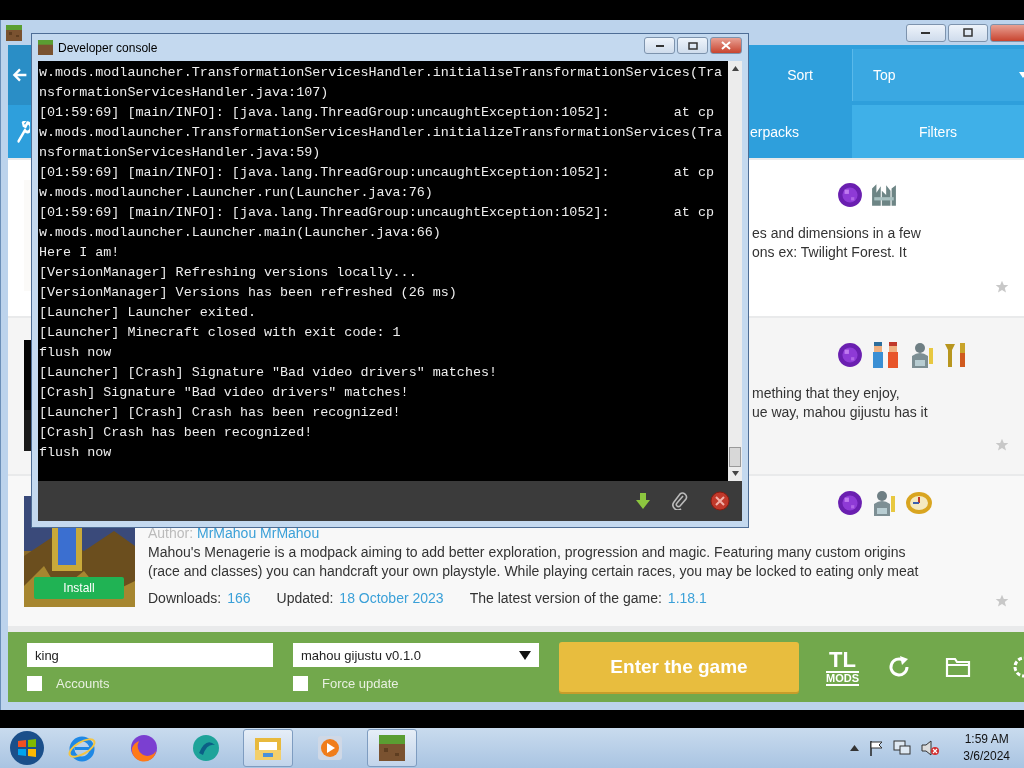 This screenshot has width=1024, height=768. What do you see at coordinates (958, 667) in the screenshot?
I see `folder-icon` at bounding box center [958, 667].